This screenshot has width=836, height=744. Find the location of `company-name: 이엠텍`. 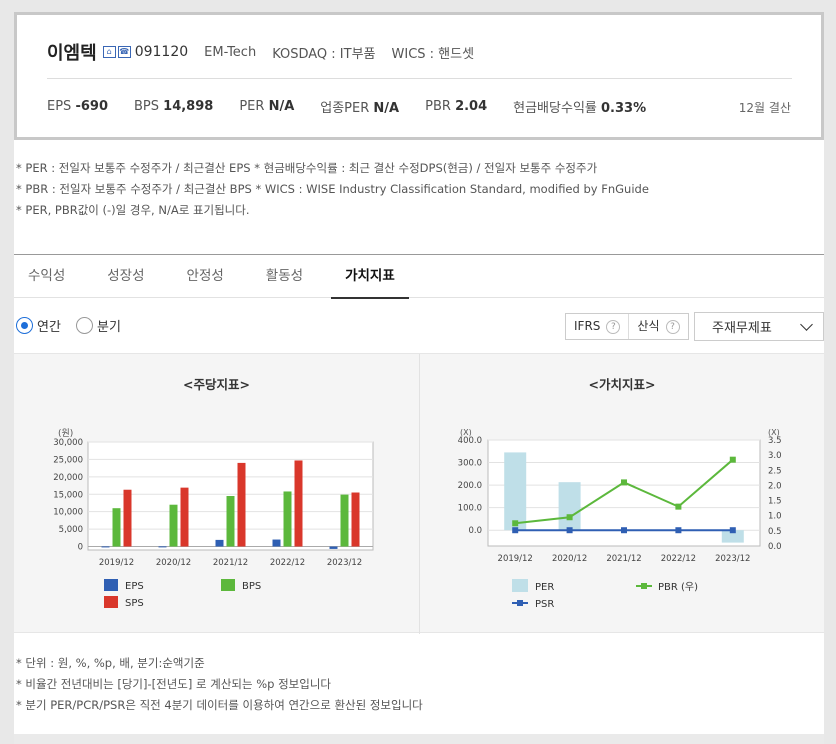

company-name: 이엠텍 is located at coordinates (72, 53).